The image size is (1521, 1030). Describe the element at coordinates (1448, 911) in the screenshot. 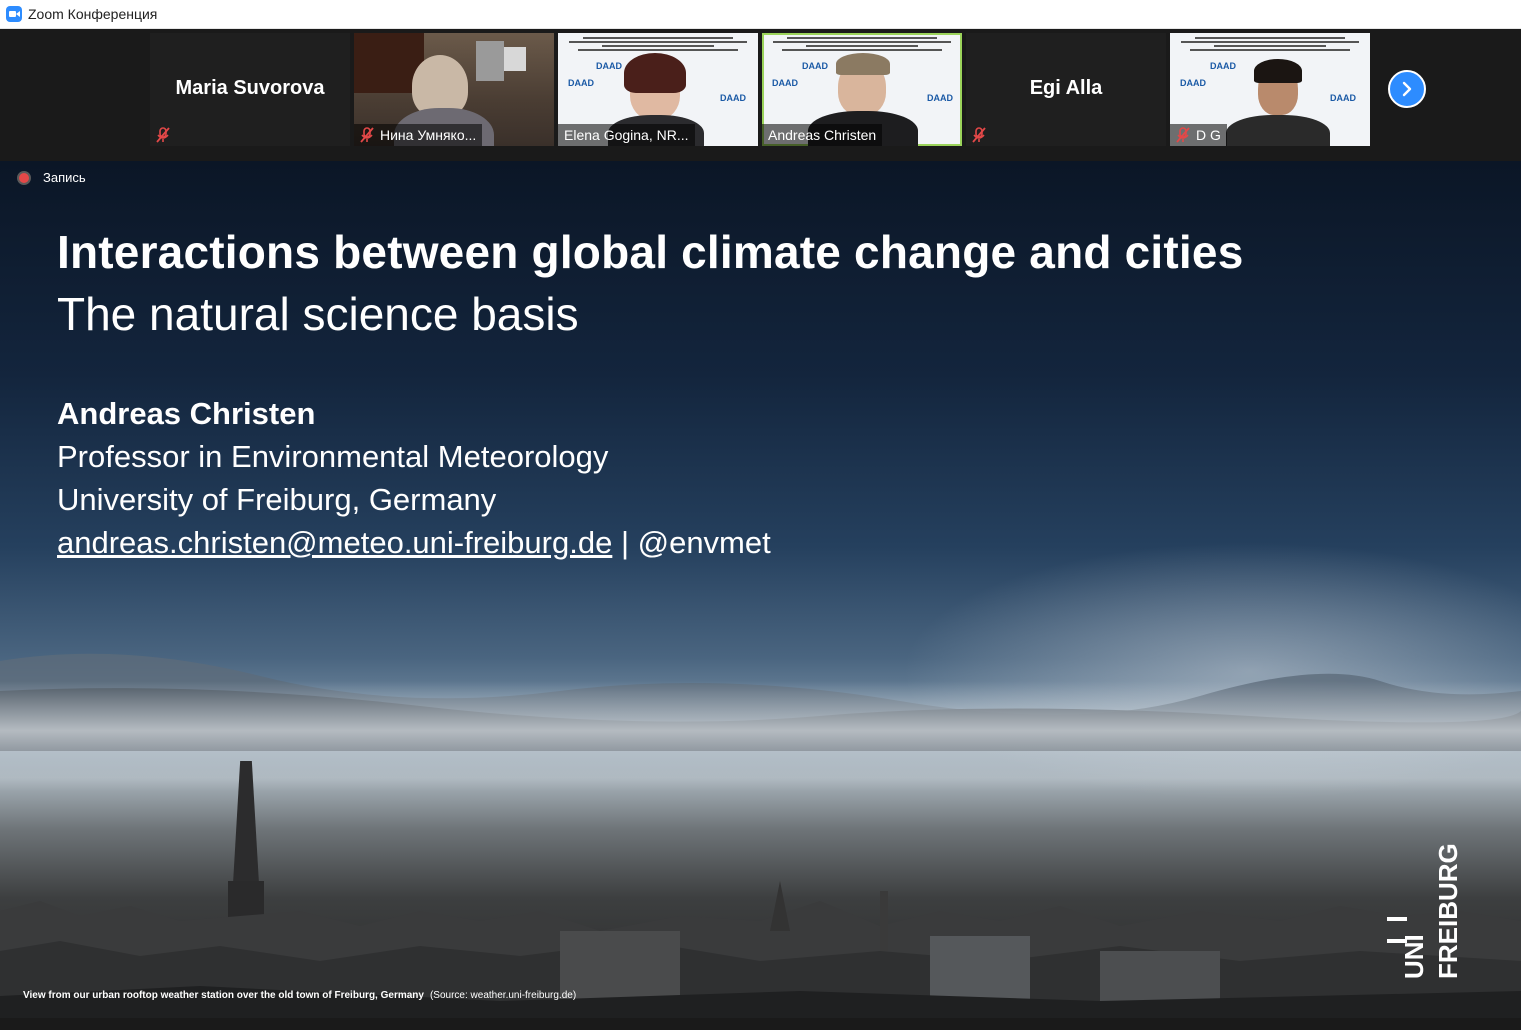

I see `logo-text-freiburg: FREIBURG` at that location.